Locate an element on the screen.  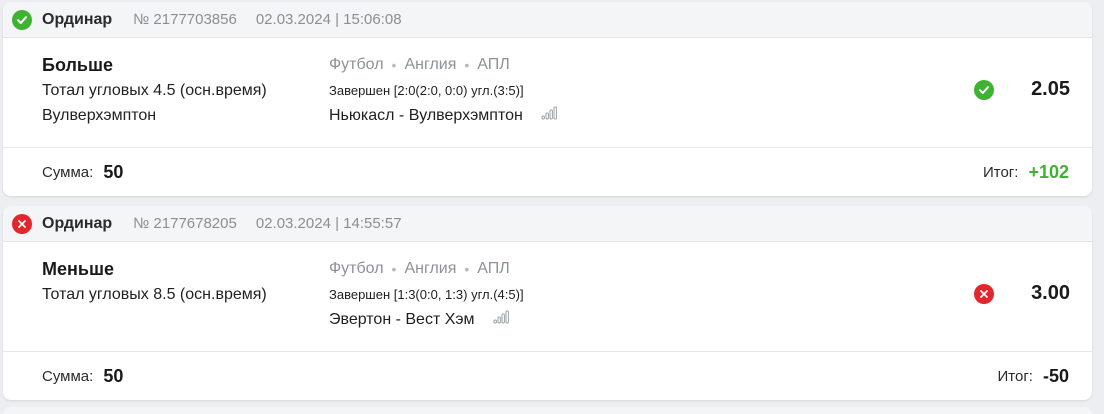
event-teams: Ньюкасл - Вулверхэмптон is located at coordinates (426, 116).